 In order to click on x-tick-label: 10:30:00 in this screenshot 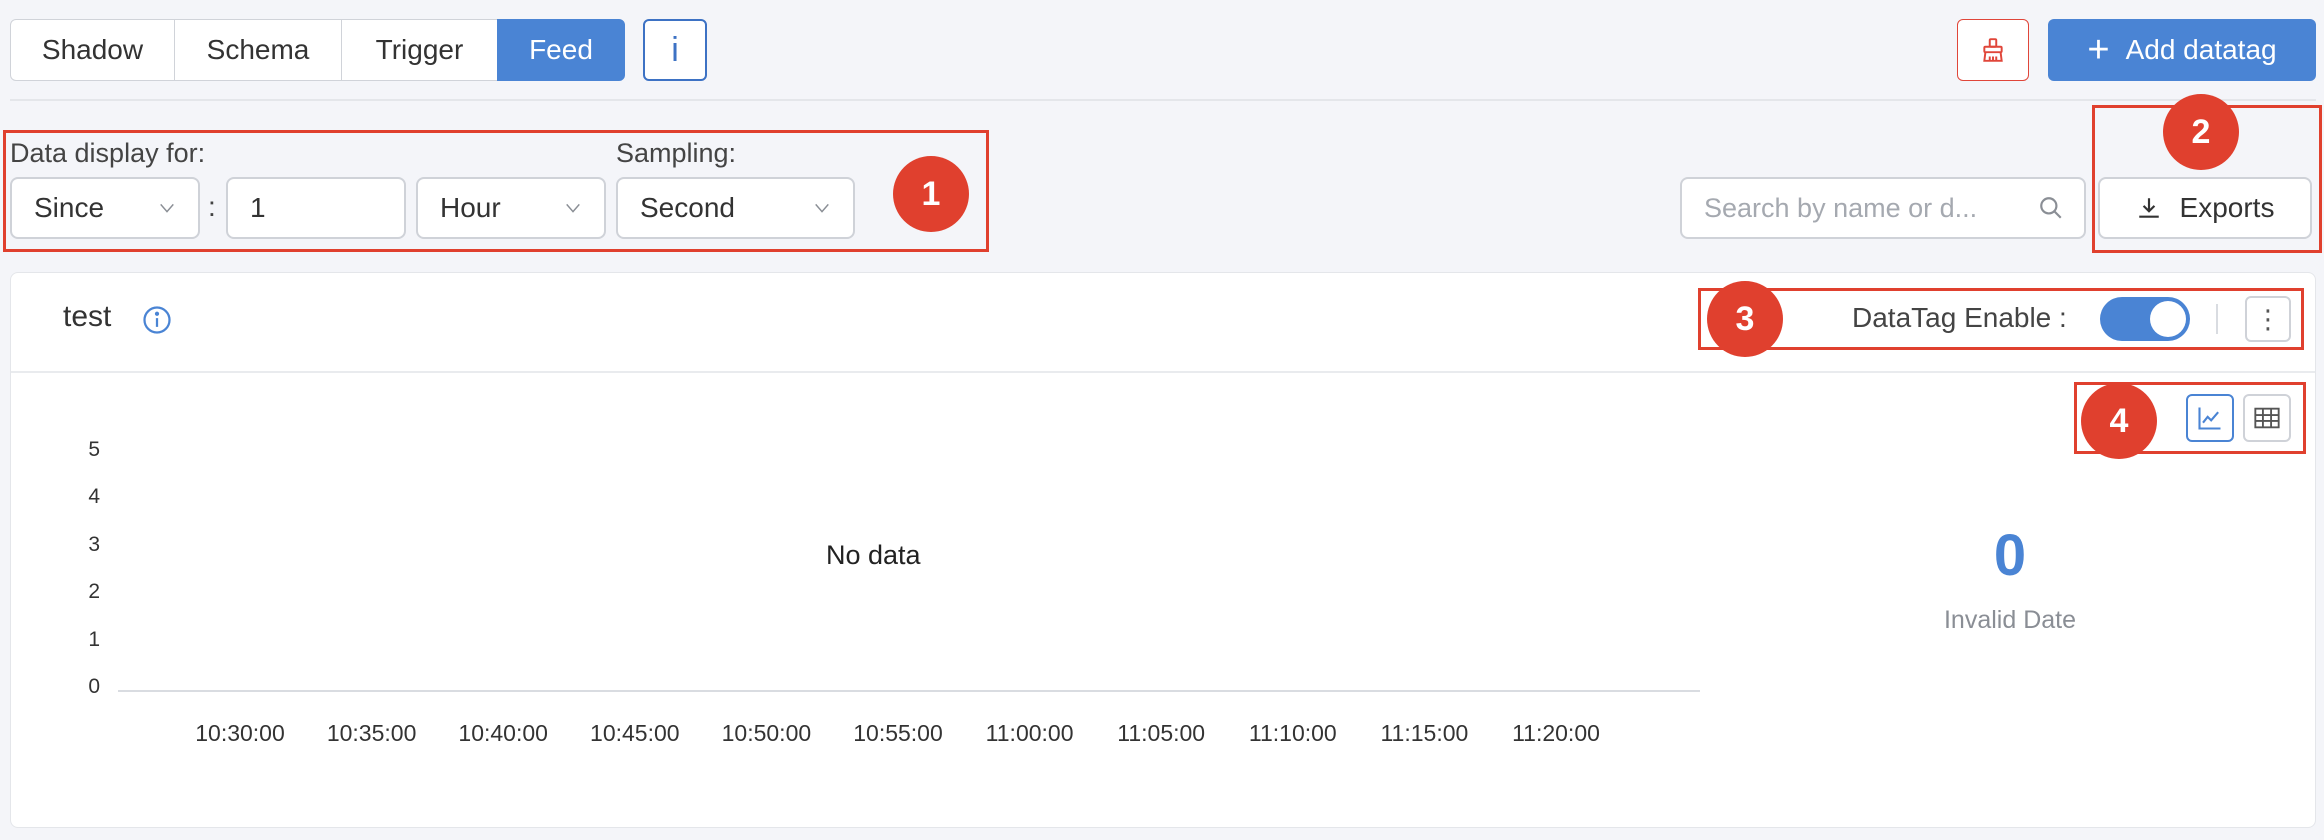, I will do `click(240, 733)`.